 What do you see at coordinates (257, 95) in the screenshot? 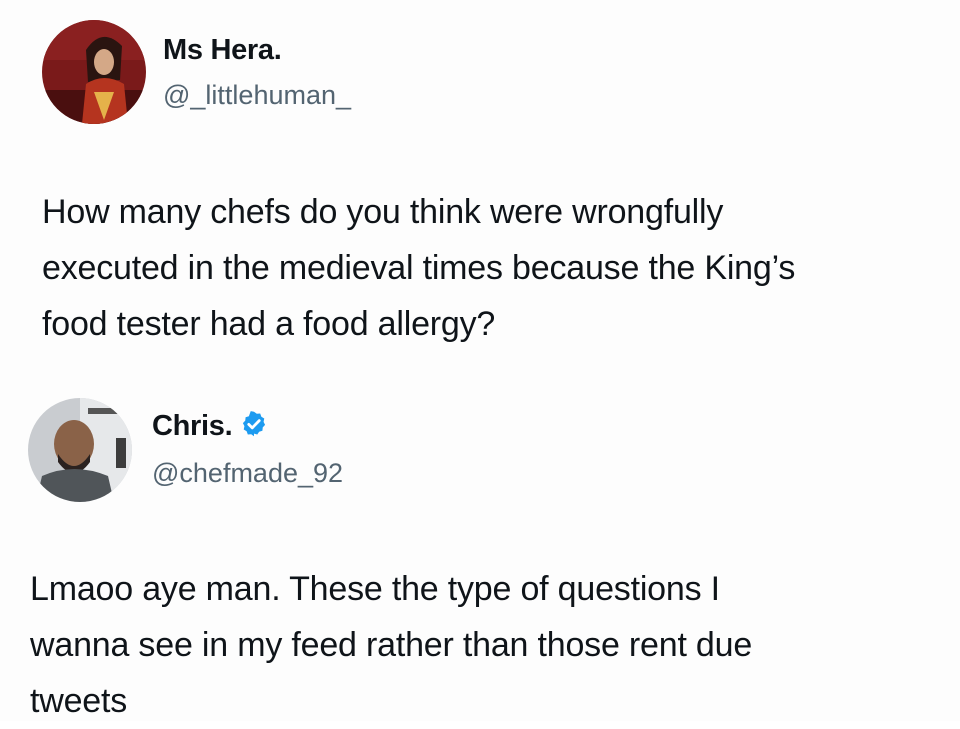
I see `user-handle: @_littlehuman_` at bounding box center [257, 95].